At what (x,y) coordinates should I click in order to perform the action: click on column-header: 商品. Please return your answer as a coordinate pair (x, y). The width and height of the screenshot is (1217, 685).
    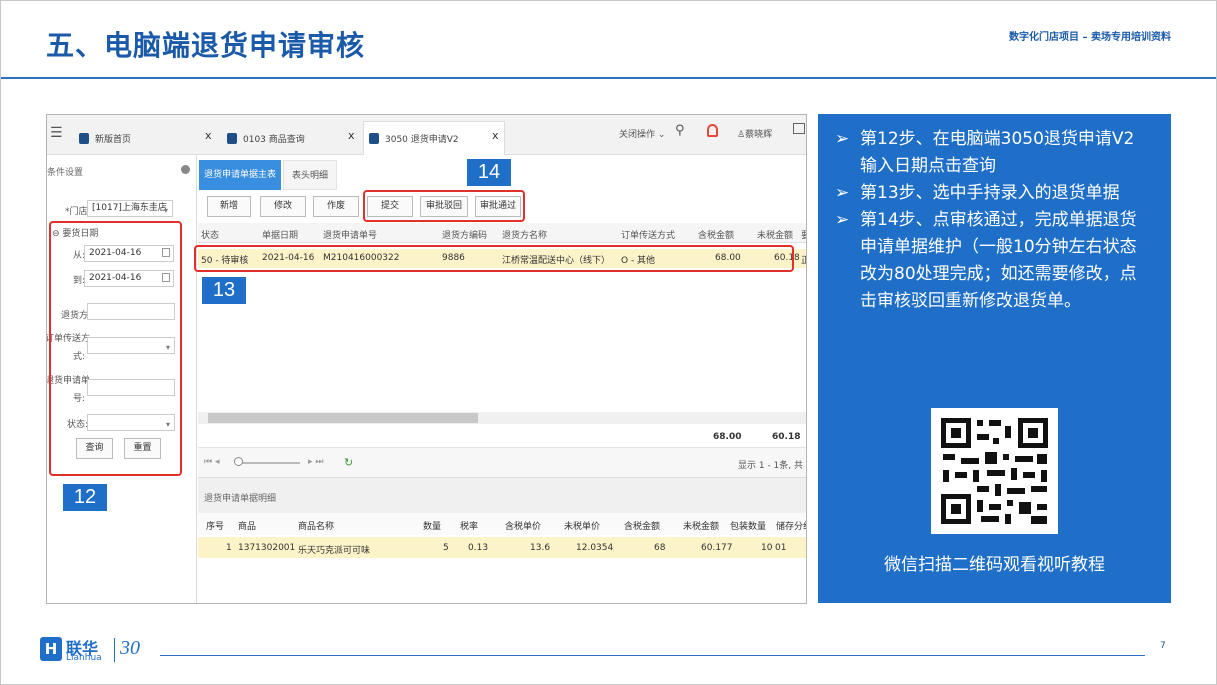
    Looking at the image, I should click on (247, 525).